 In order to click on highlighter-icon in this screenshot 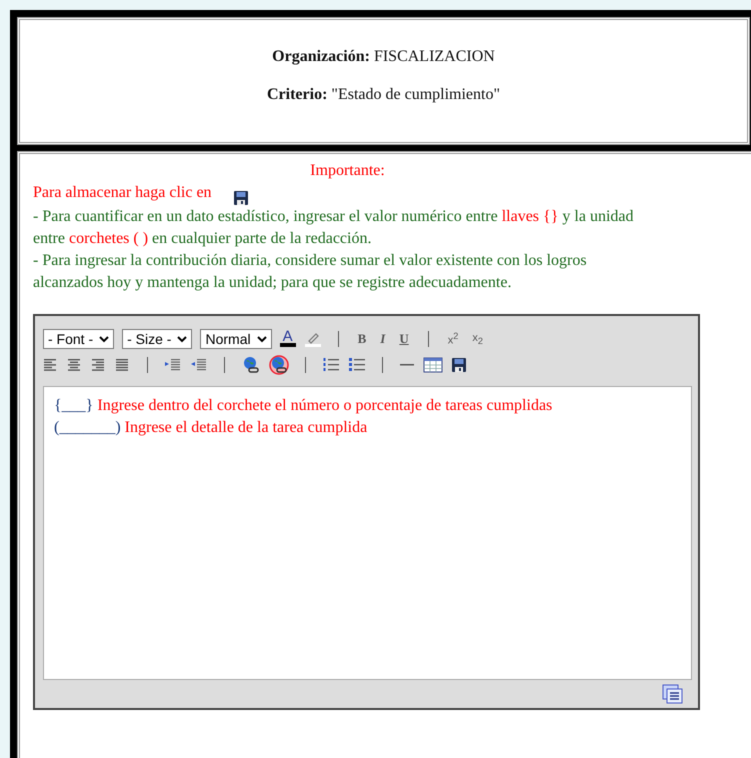, I will do `click(313, 339)`.